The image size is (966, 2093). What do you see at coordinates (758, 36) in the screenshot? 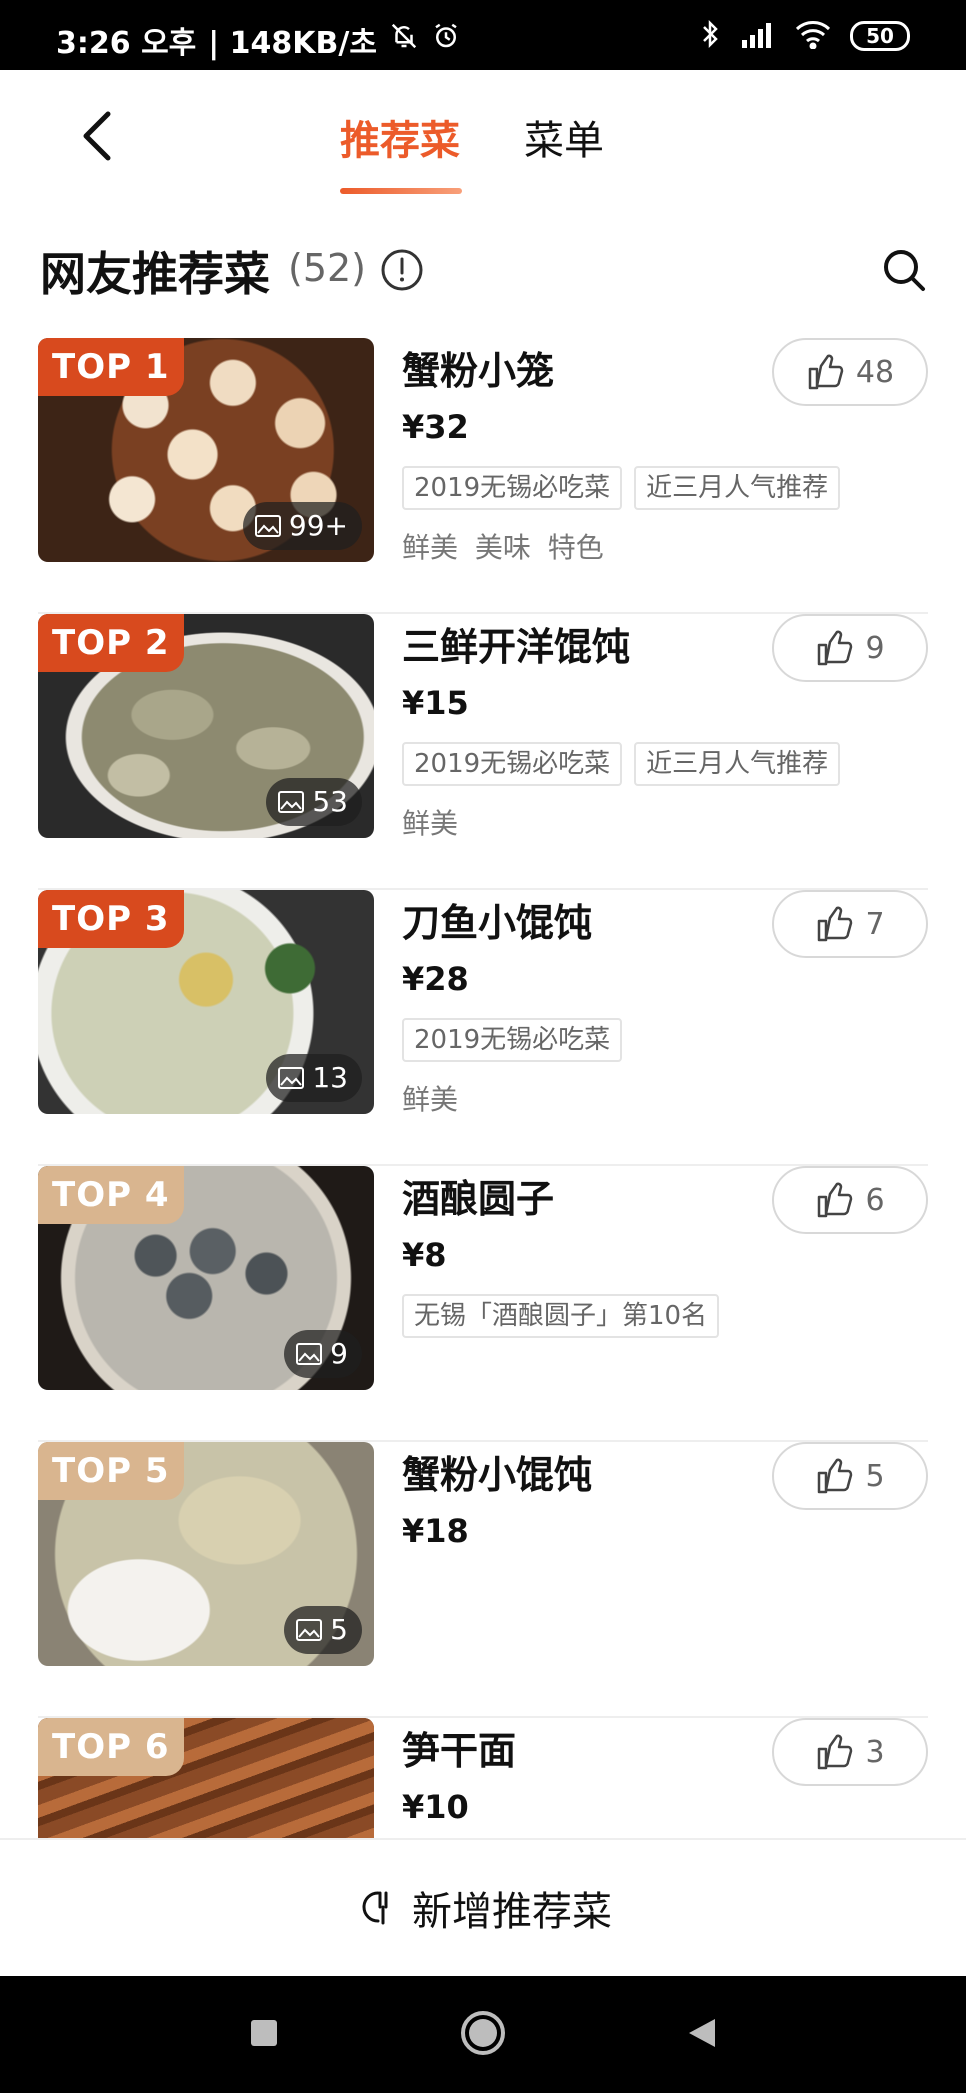
I see `signal-icon` at bounding box center [758, 36].